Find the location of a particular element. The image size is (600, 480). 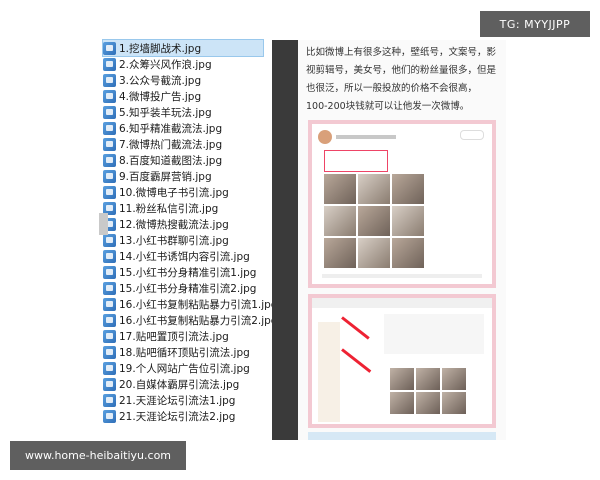

file-name: 11.粉丝私信引流.jpg is located at coordinates (169, 208).